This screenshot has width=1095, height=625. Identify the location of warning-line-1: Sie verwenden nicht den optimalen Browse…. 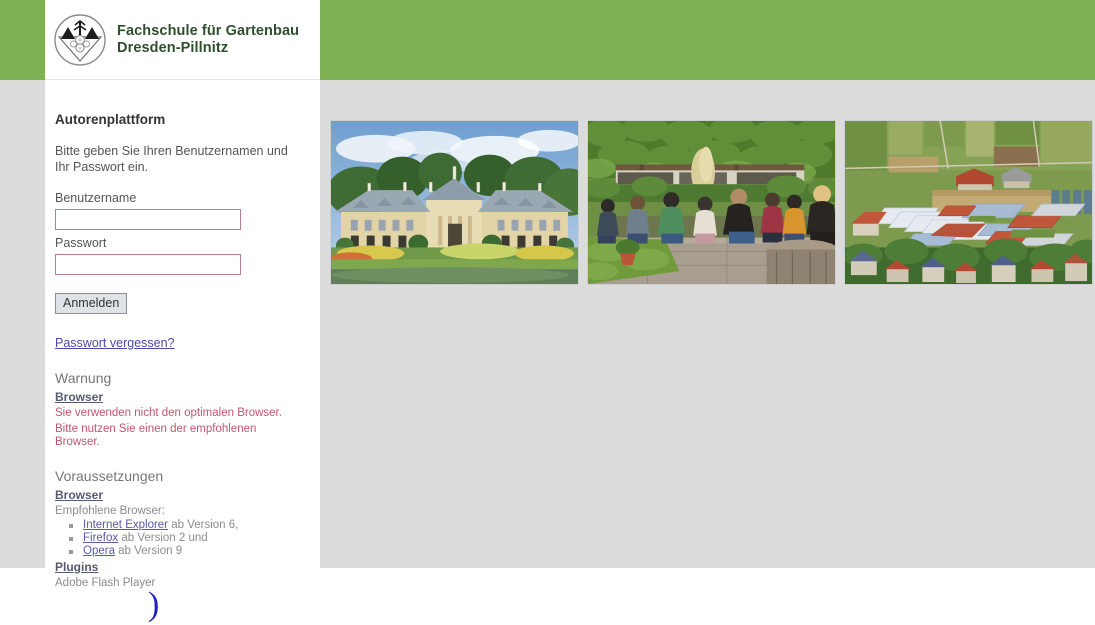
(168, 413).